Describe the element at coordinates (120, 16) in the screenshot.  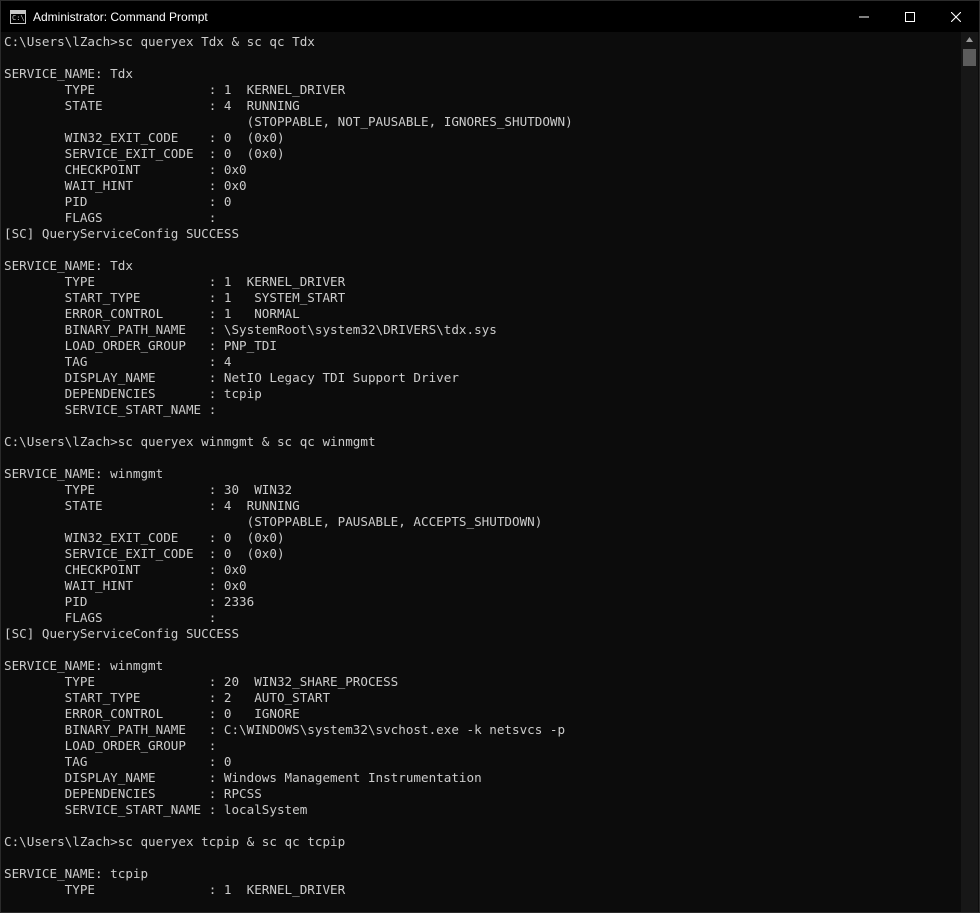
I see `window-title: Administrator: Command Prompt` at that location.